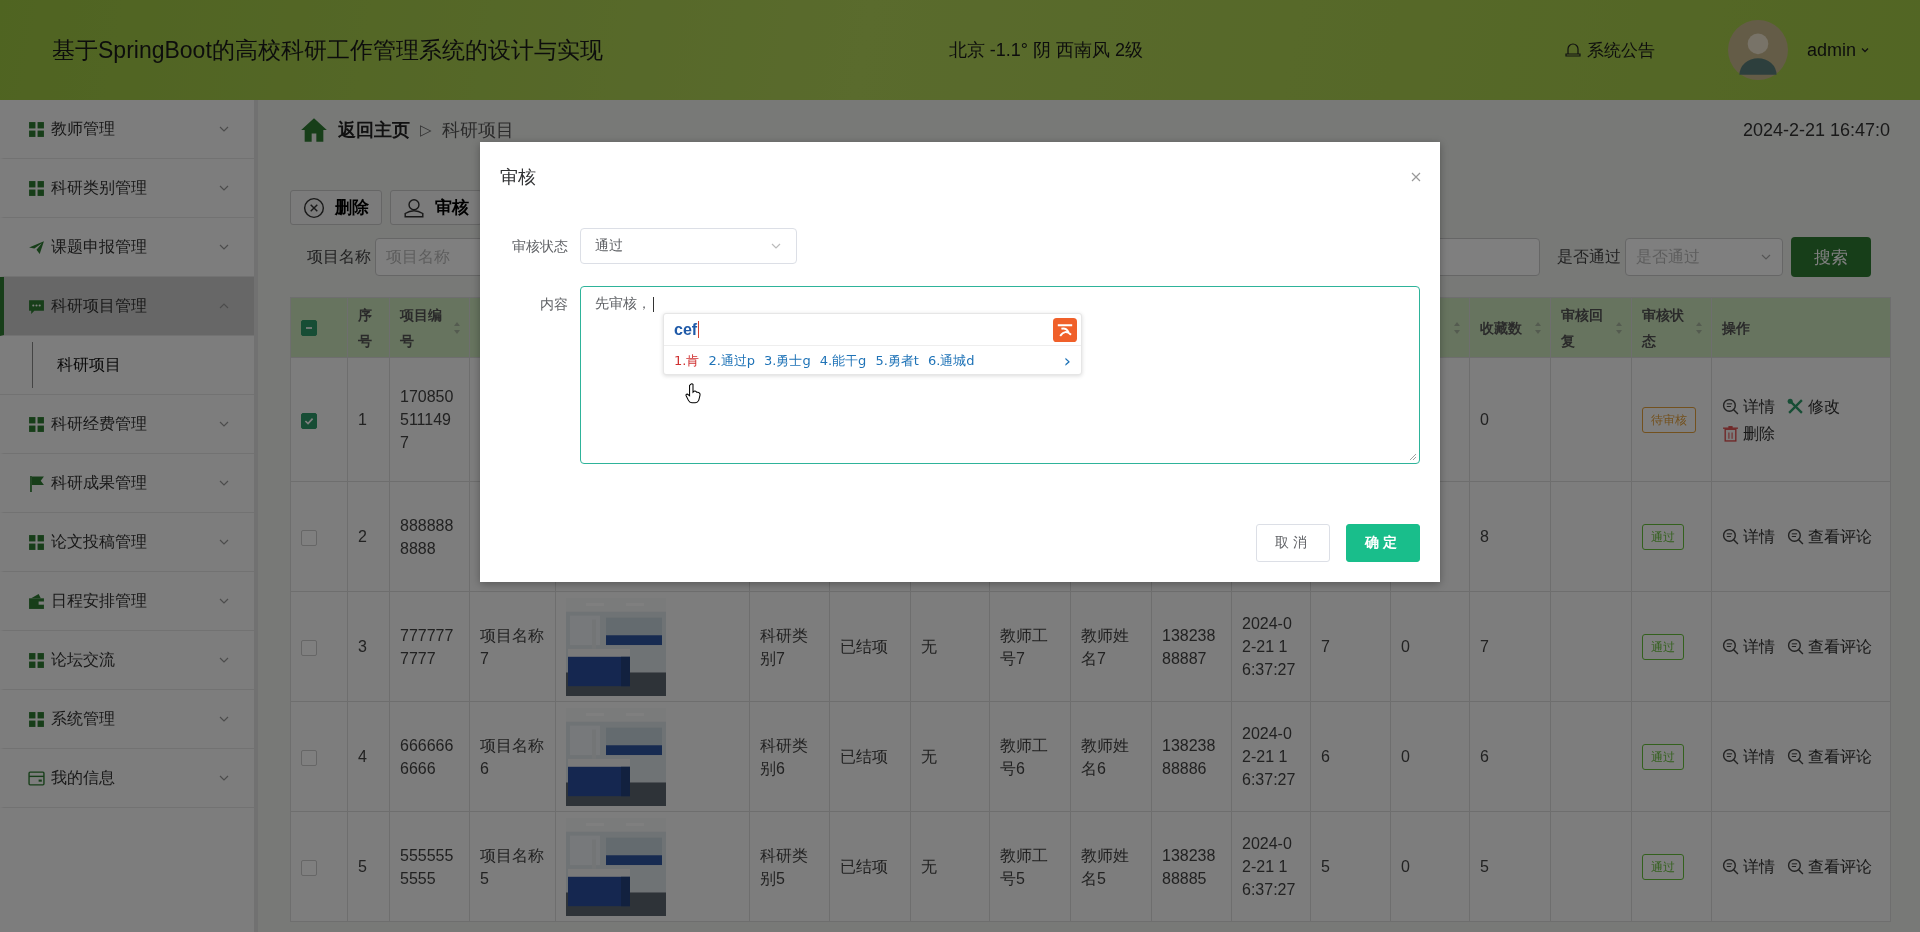 The image size is (1920, 932). Describe the element at coordinates (1416, 177) in the screenshot. I see `close-icon` at that location.